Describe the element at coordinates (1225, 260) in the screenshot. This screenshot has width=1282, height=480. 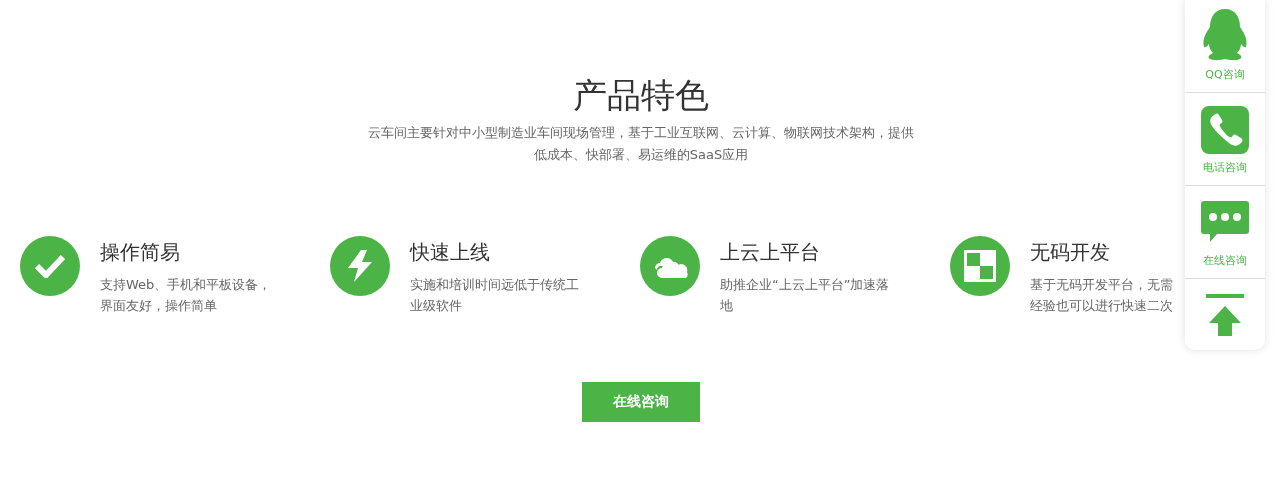
I see `contact-label: 在线咨询` at that location.